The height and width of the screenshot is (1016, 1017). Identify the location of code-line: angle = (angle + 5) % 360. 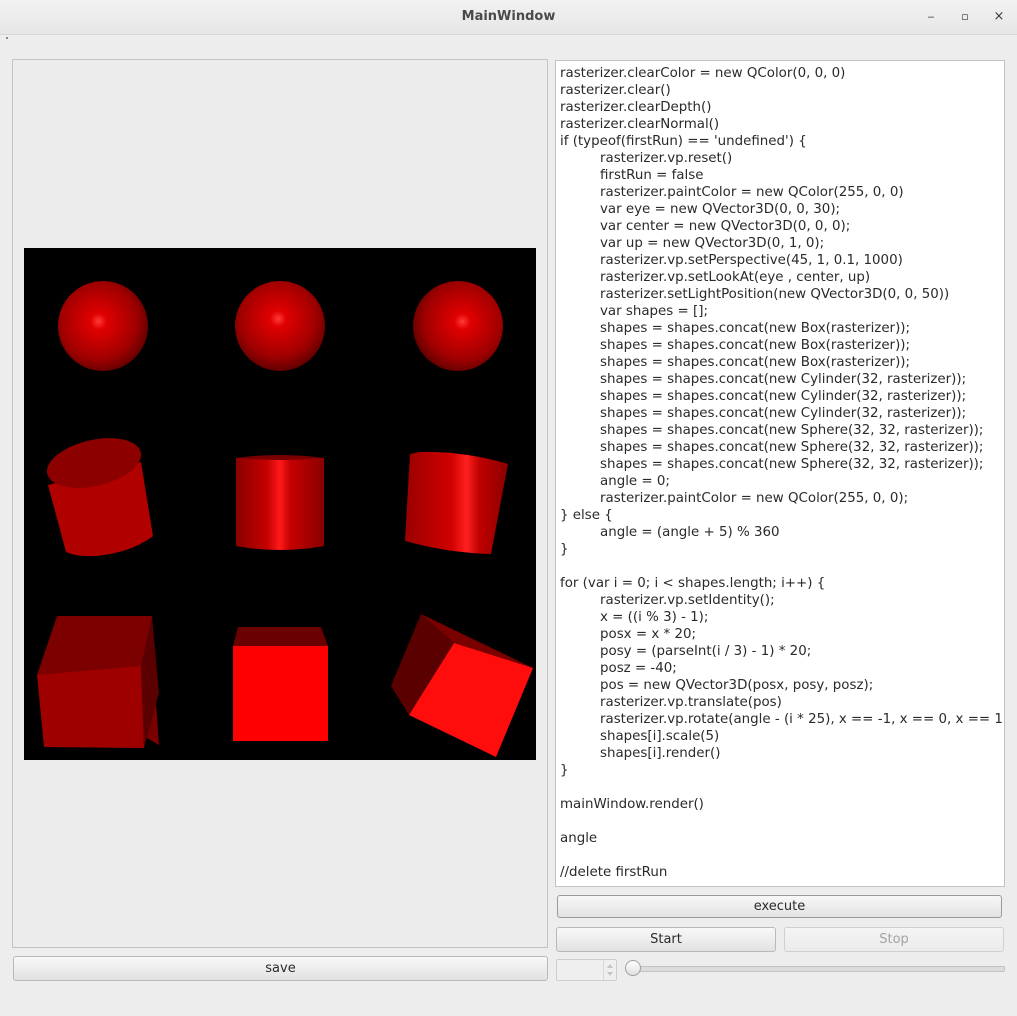
(782, 532).